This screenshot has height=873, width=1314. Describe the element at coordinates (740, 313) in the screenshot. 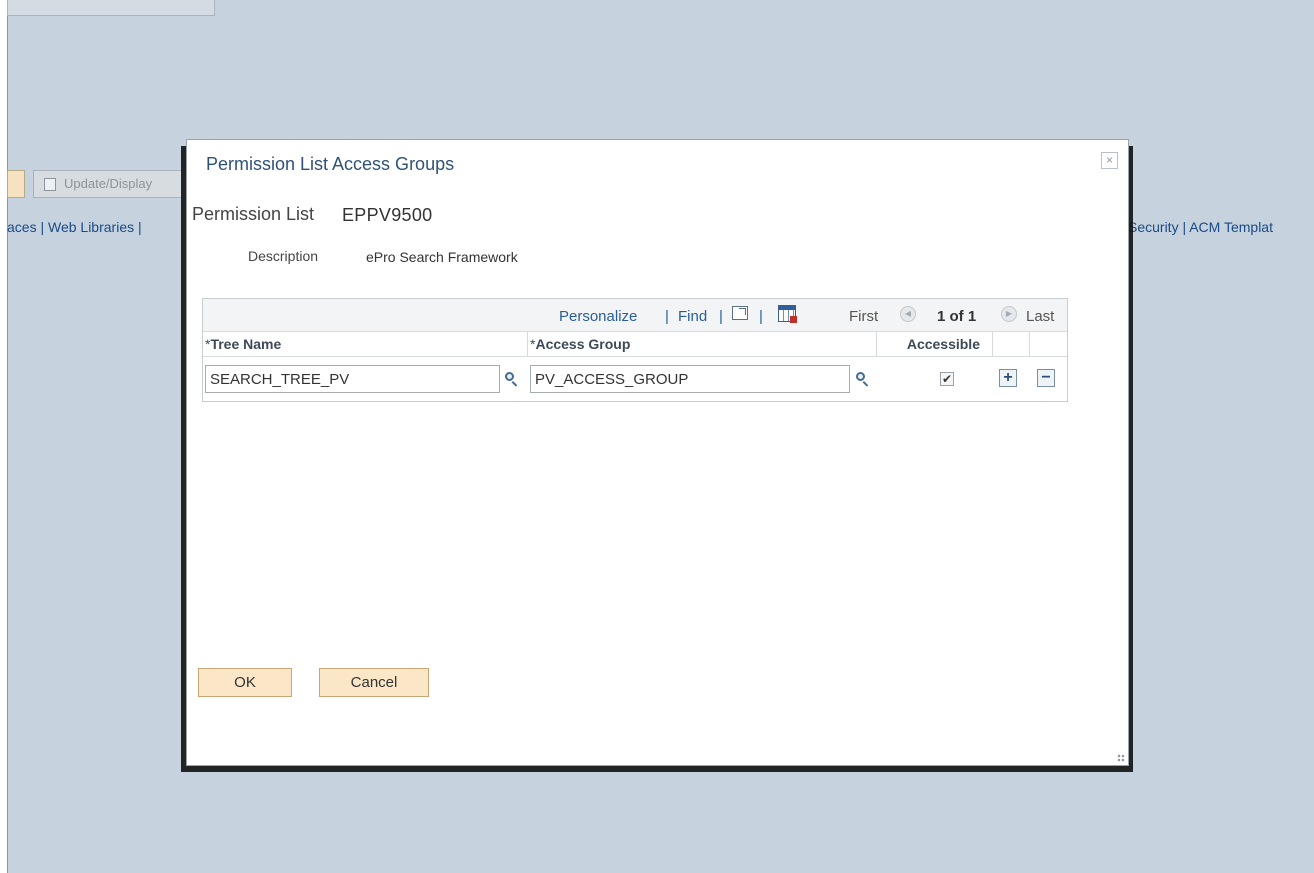

I see `view-all-icon` at that location.